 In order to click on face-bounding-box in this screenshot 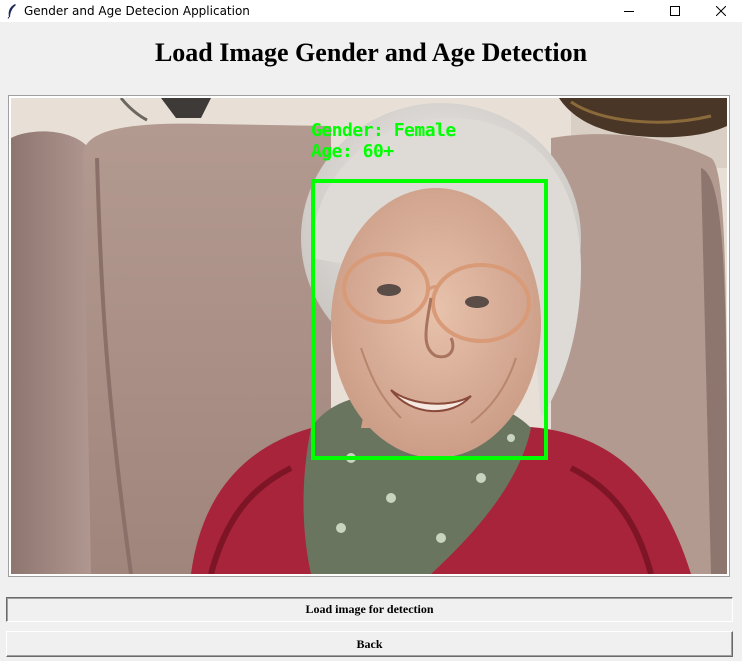, I will do `click(429, 319)`.